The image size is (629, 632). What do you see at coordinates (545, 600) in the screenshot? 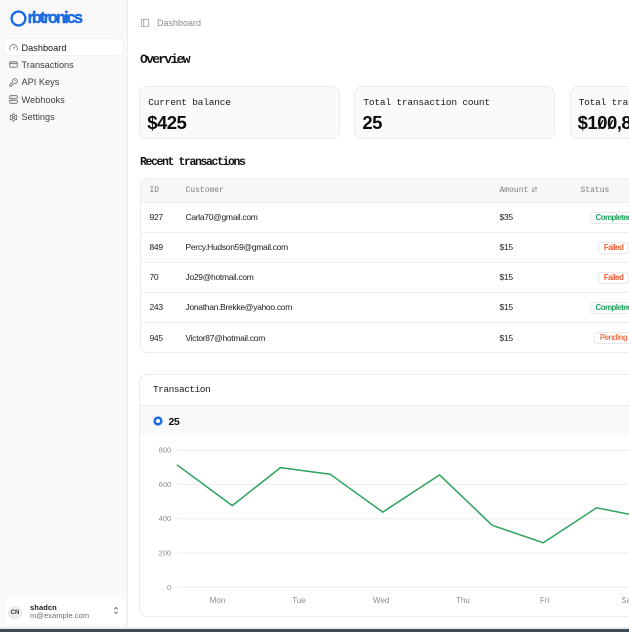
I see `svg-text: Fri` at bounding box center [545, 600].